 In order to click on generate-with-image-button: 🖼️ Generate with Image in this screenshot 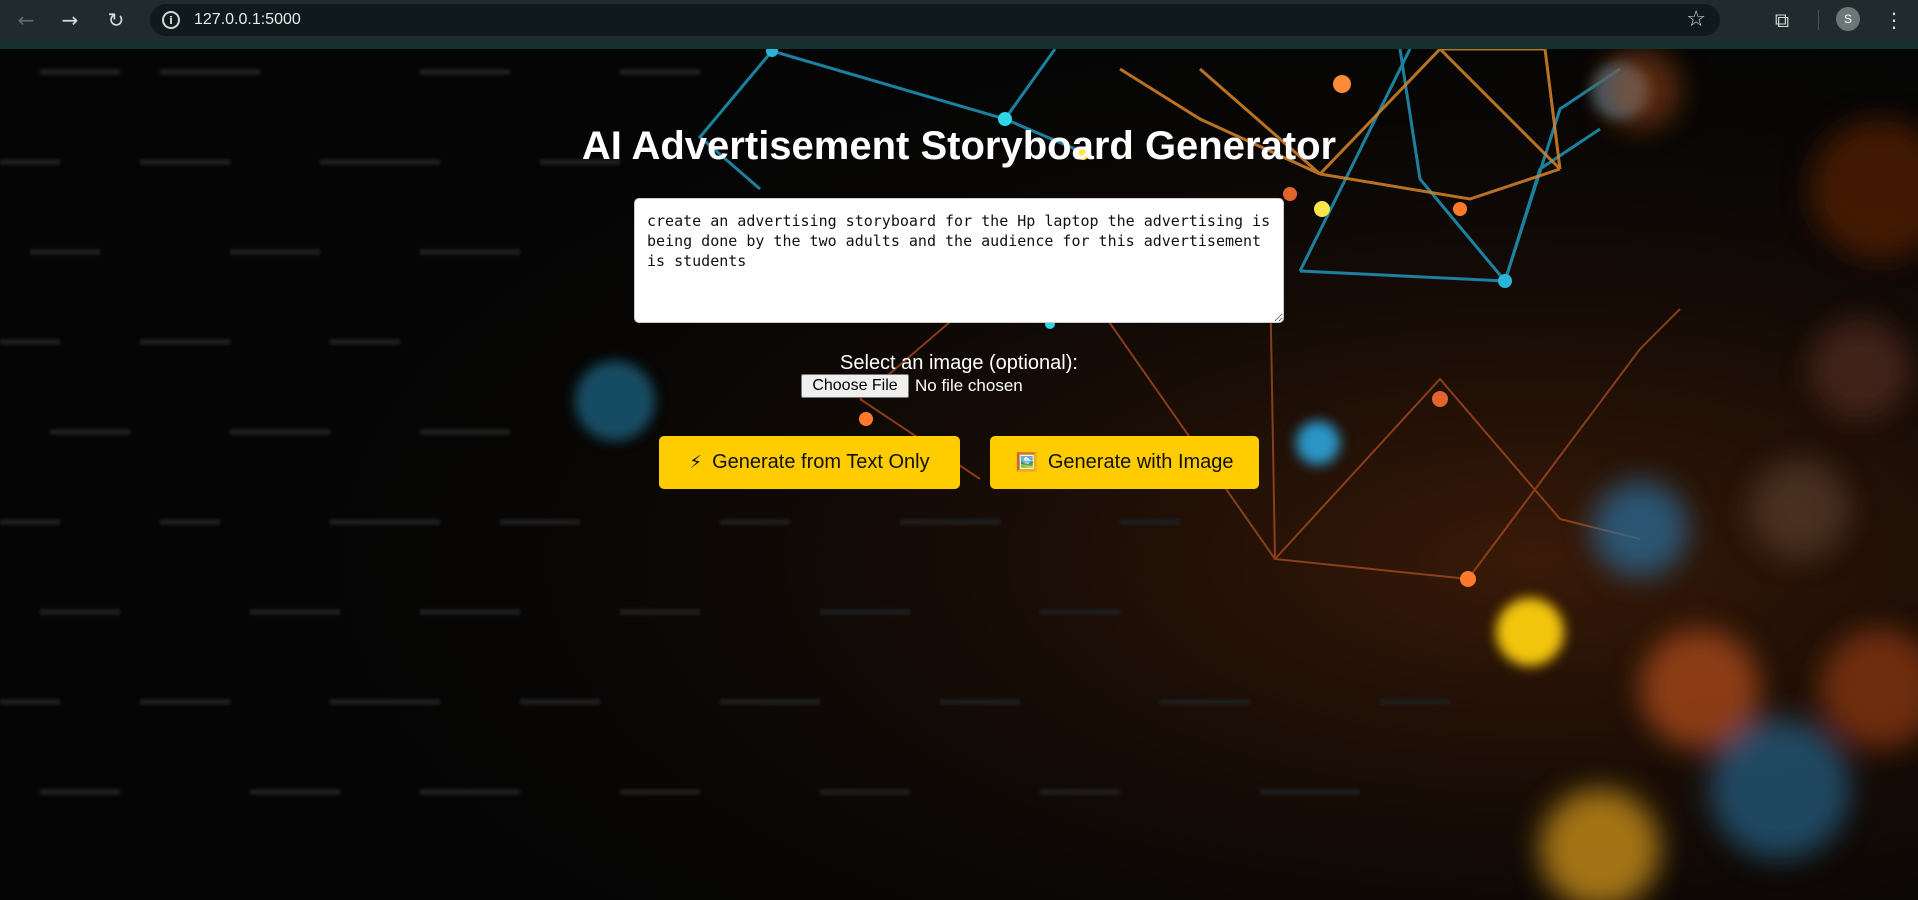, I will do `click(1124, 462)`.